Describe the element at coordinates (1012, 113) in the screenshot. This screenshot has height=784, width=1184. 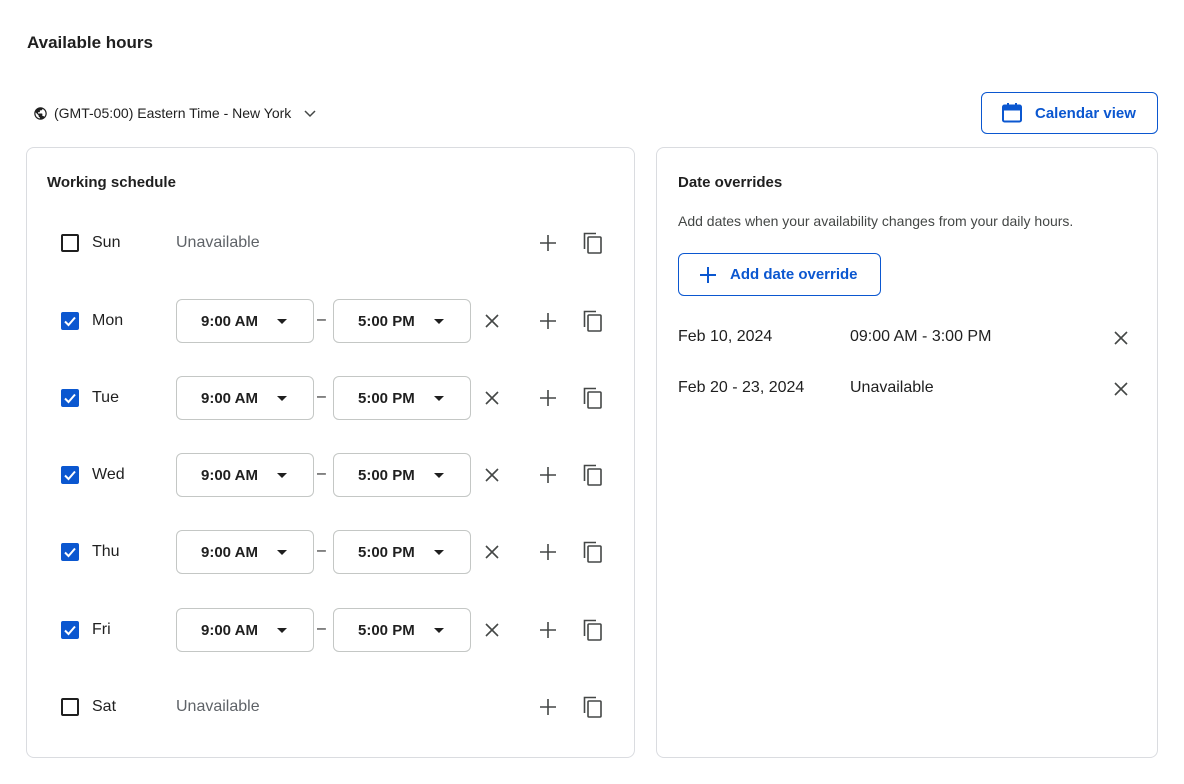
I see `calendar-icon` at that location.